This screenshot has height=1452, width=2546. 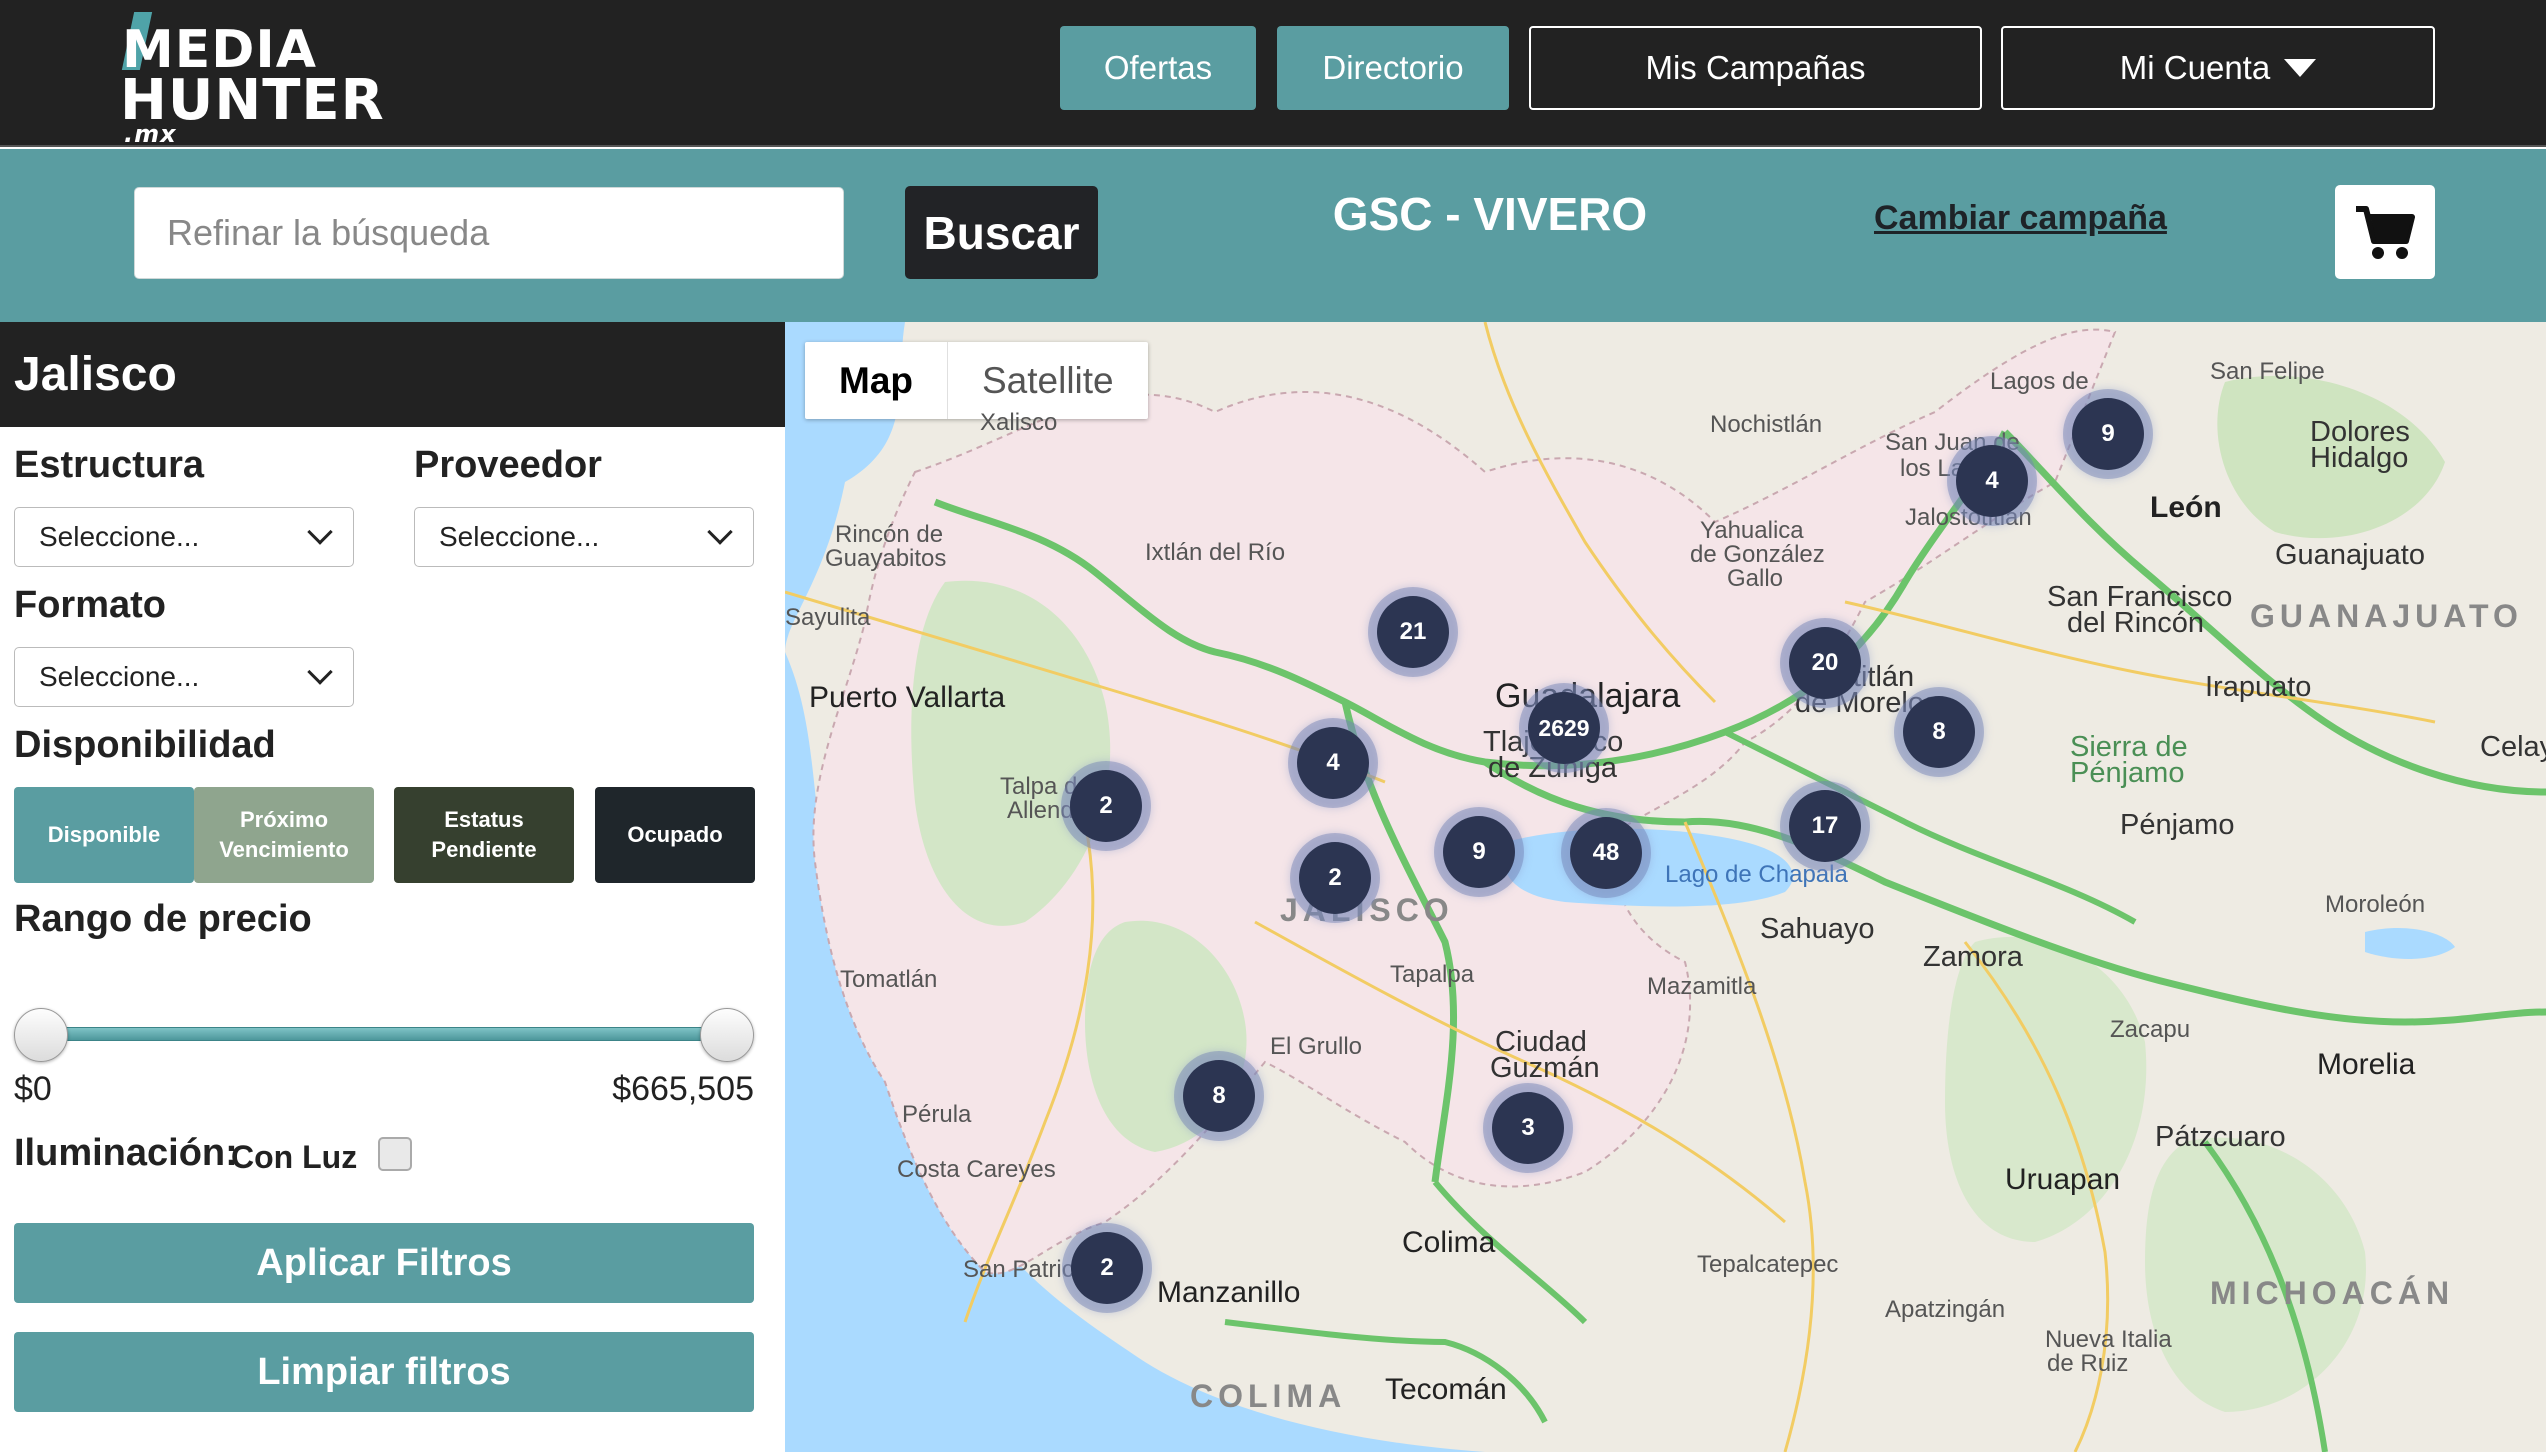 I want to click on map-label: GUANAJUATO, so click(x=2386, y=616).